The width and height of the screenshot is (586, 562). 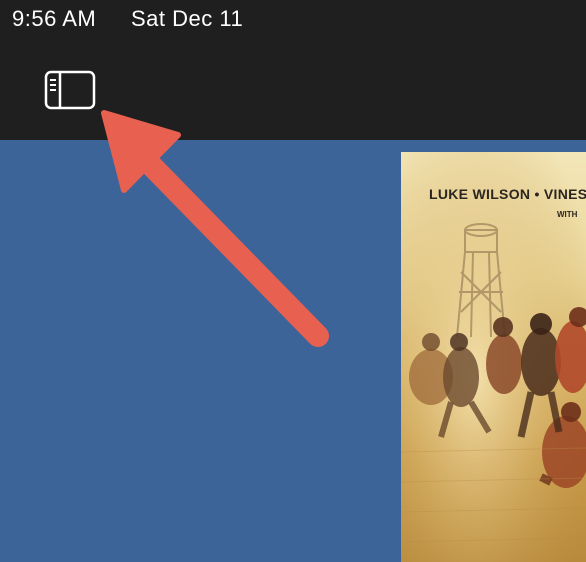 What do you see at coordinates (187, 18) in the screenshot?
I see `status-date: Sat Dec 11` at bounding box center [187, 18].